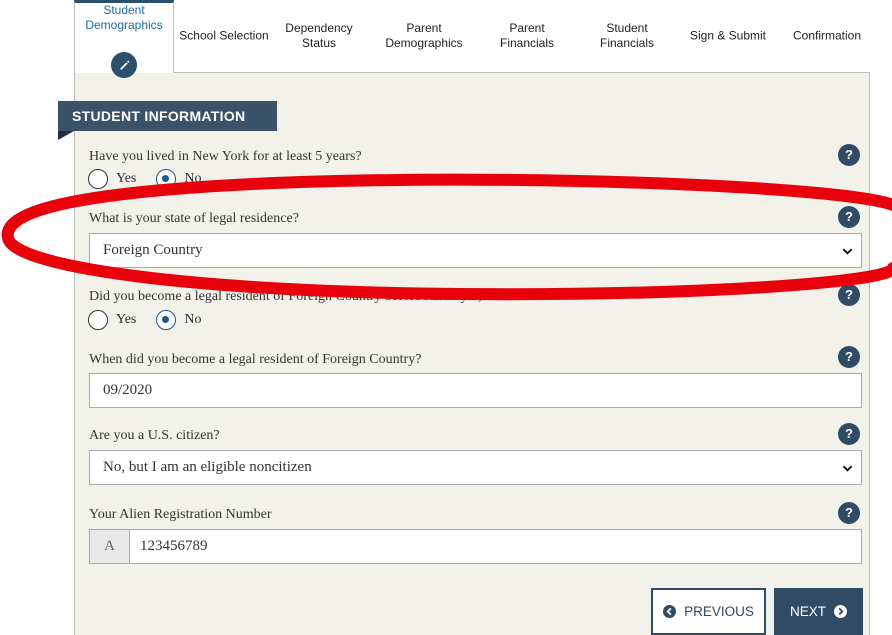 The image size is (892, 635). Describe the element at coordinates (319, 43) in the screenshot. I see `tab-label-line2: Status` at that location.